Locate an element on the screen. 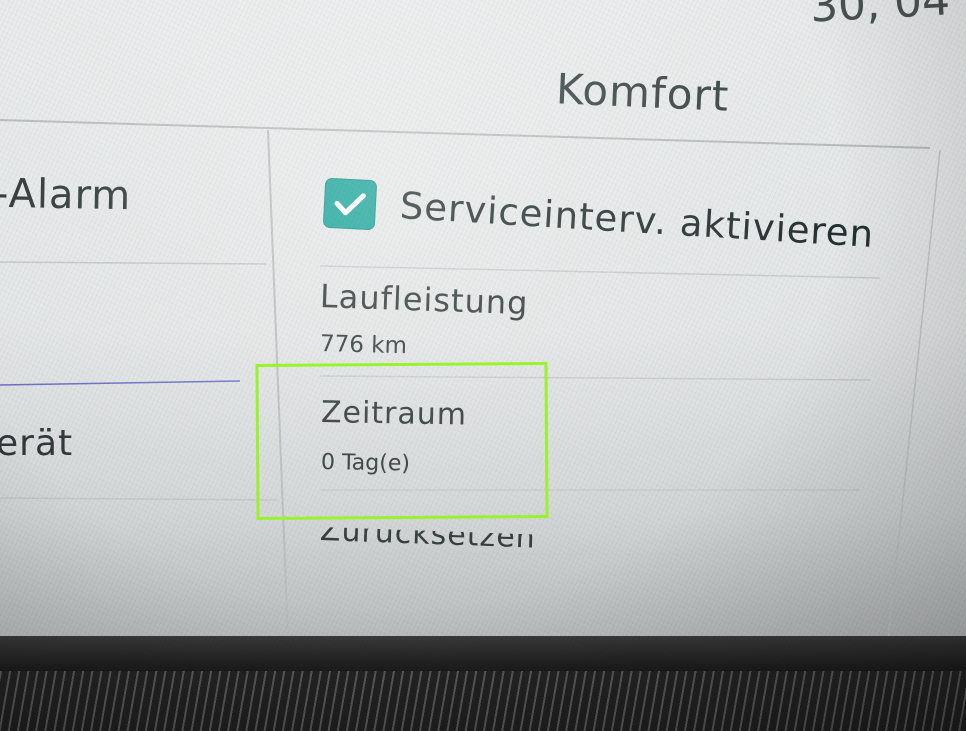  service-interval-checkbox is located at coordinates (350, 204).